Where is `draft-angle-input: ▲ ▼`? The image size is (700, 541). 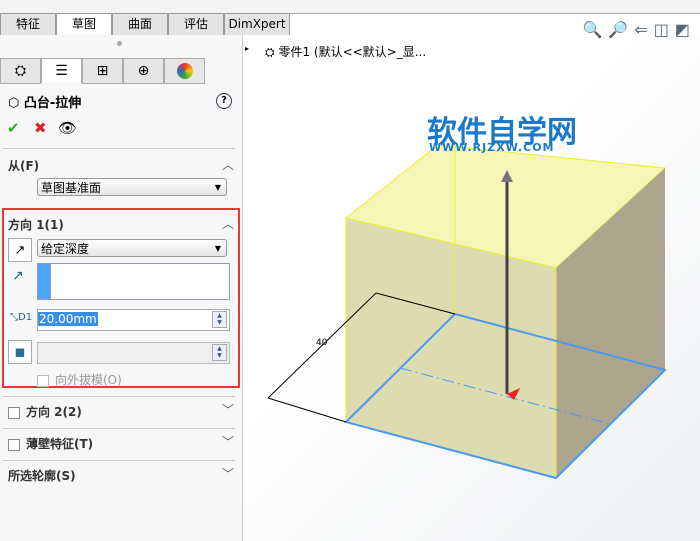
draft-angle-input: ▲ ▼ is located at coordinates (133, 353).